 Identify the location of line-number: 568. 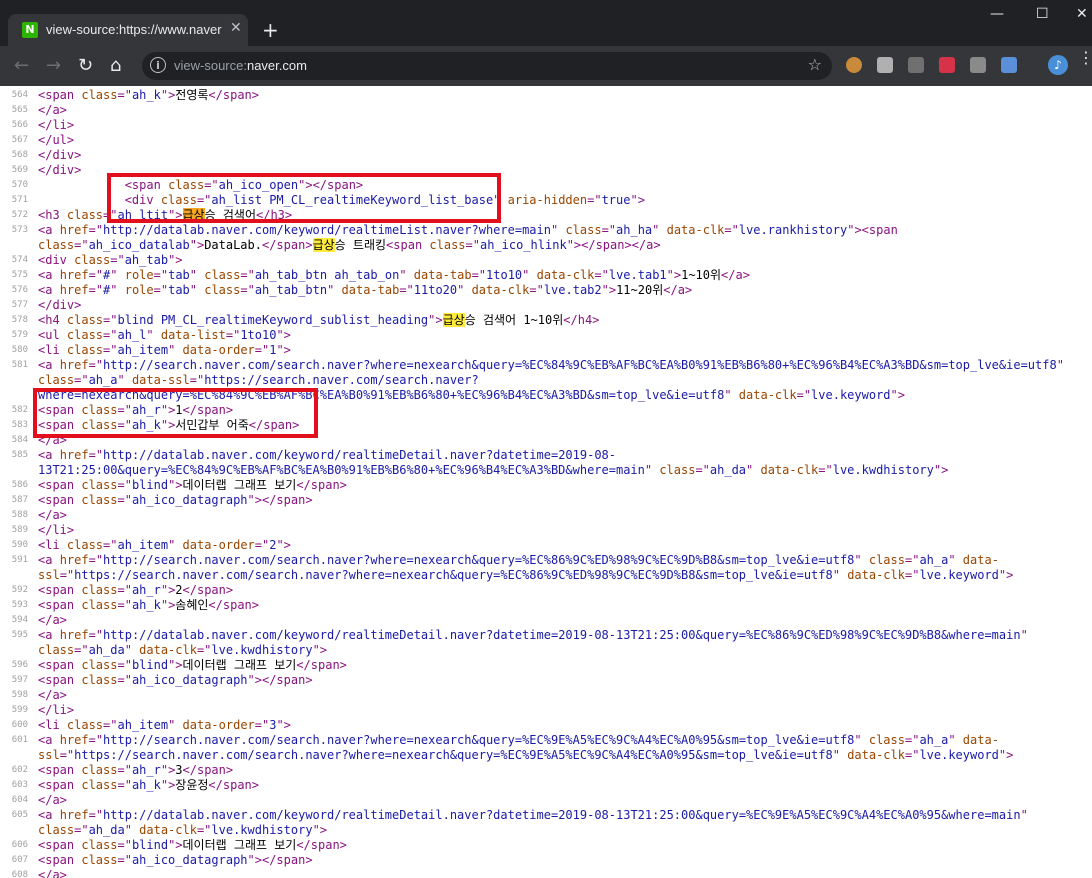
(19, 155).